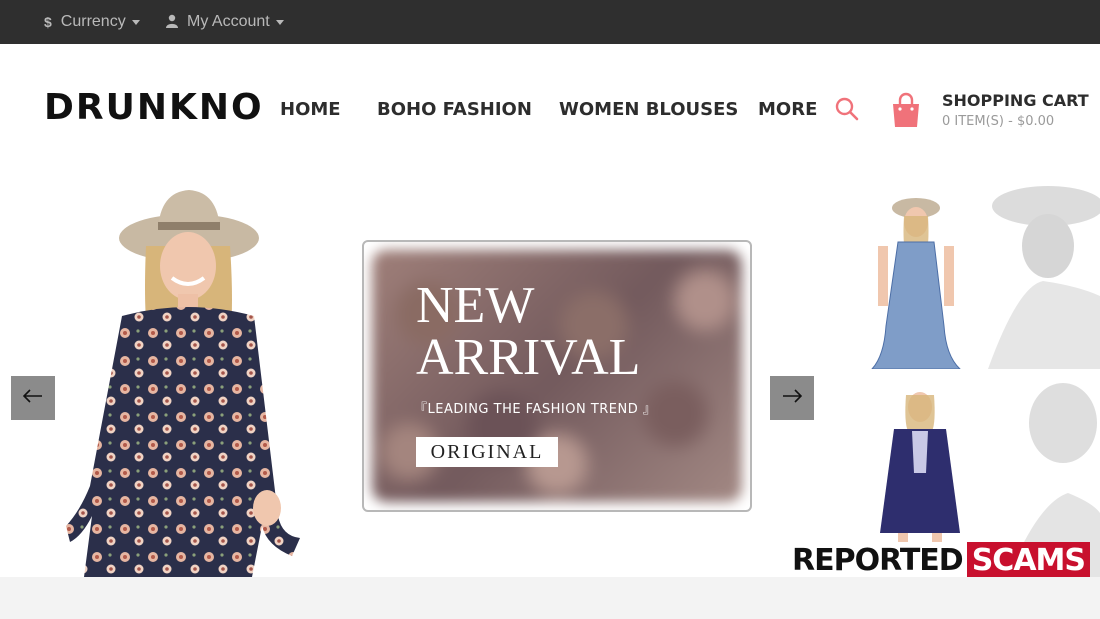 Image resolution: width=1100 pixels, height=619 pixels. I want to click on nav-boho-fashion: BOHO FASHION, so click(454, 110).